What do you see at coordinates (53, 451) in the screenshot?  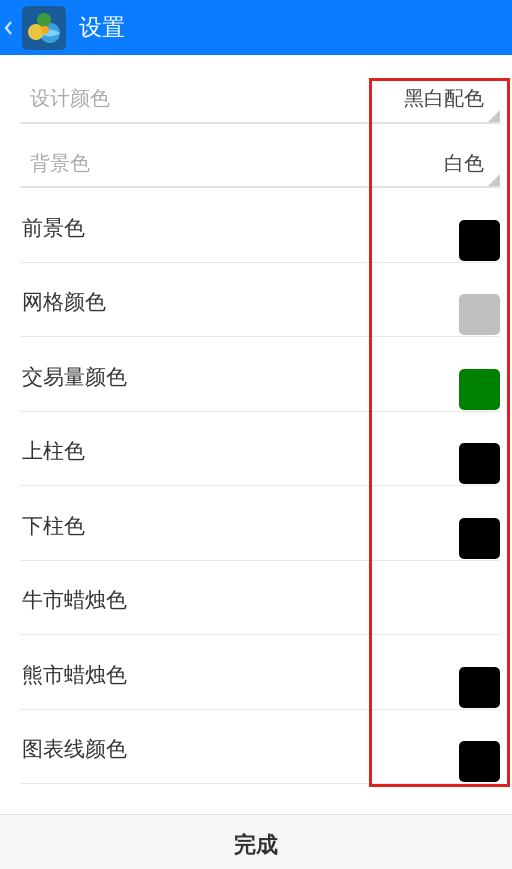 I see `setting-label: 上柱色` at bounding box center [53, 451].